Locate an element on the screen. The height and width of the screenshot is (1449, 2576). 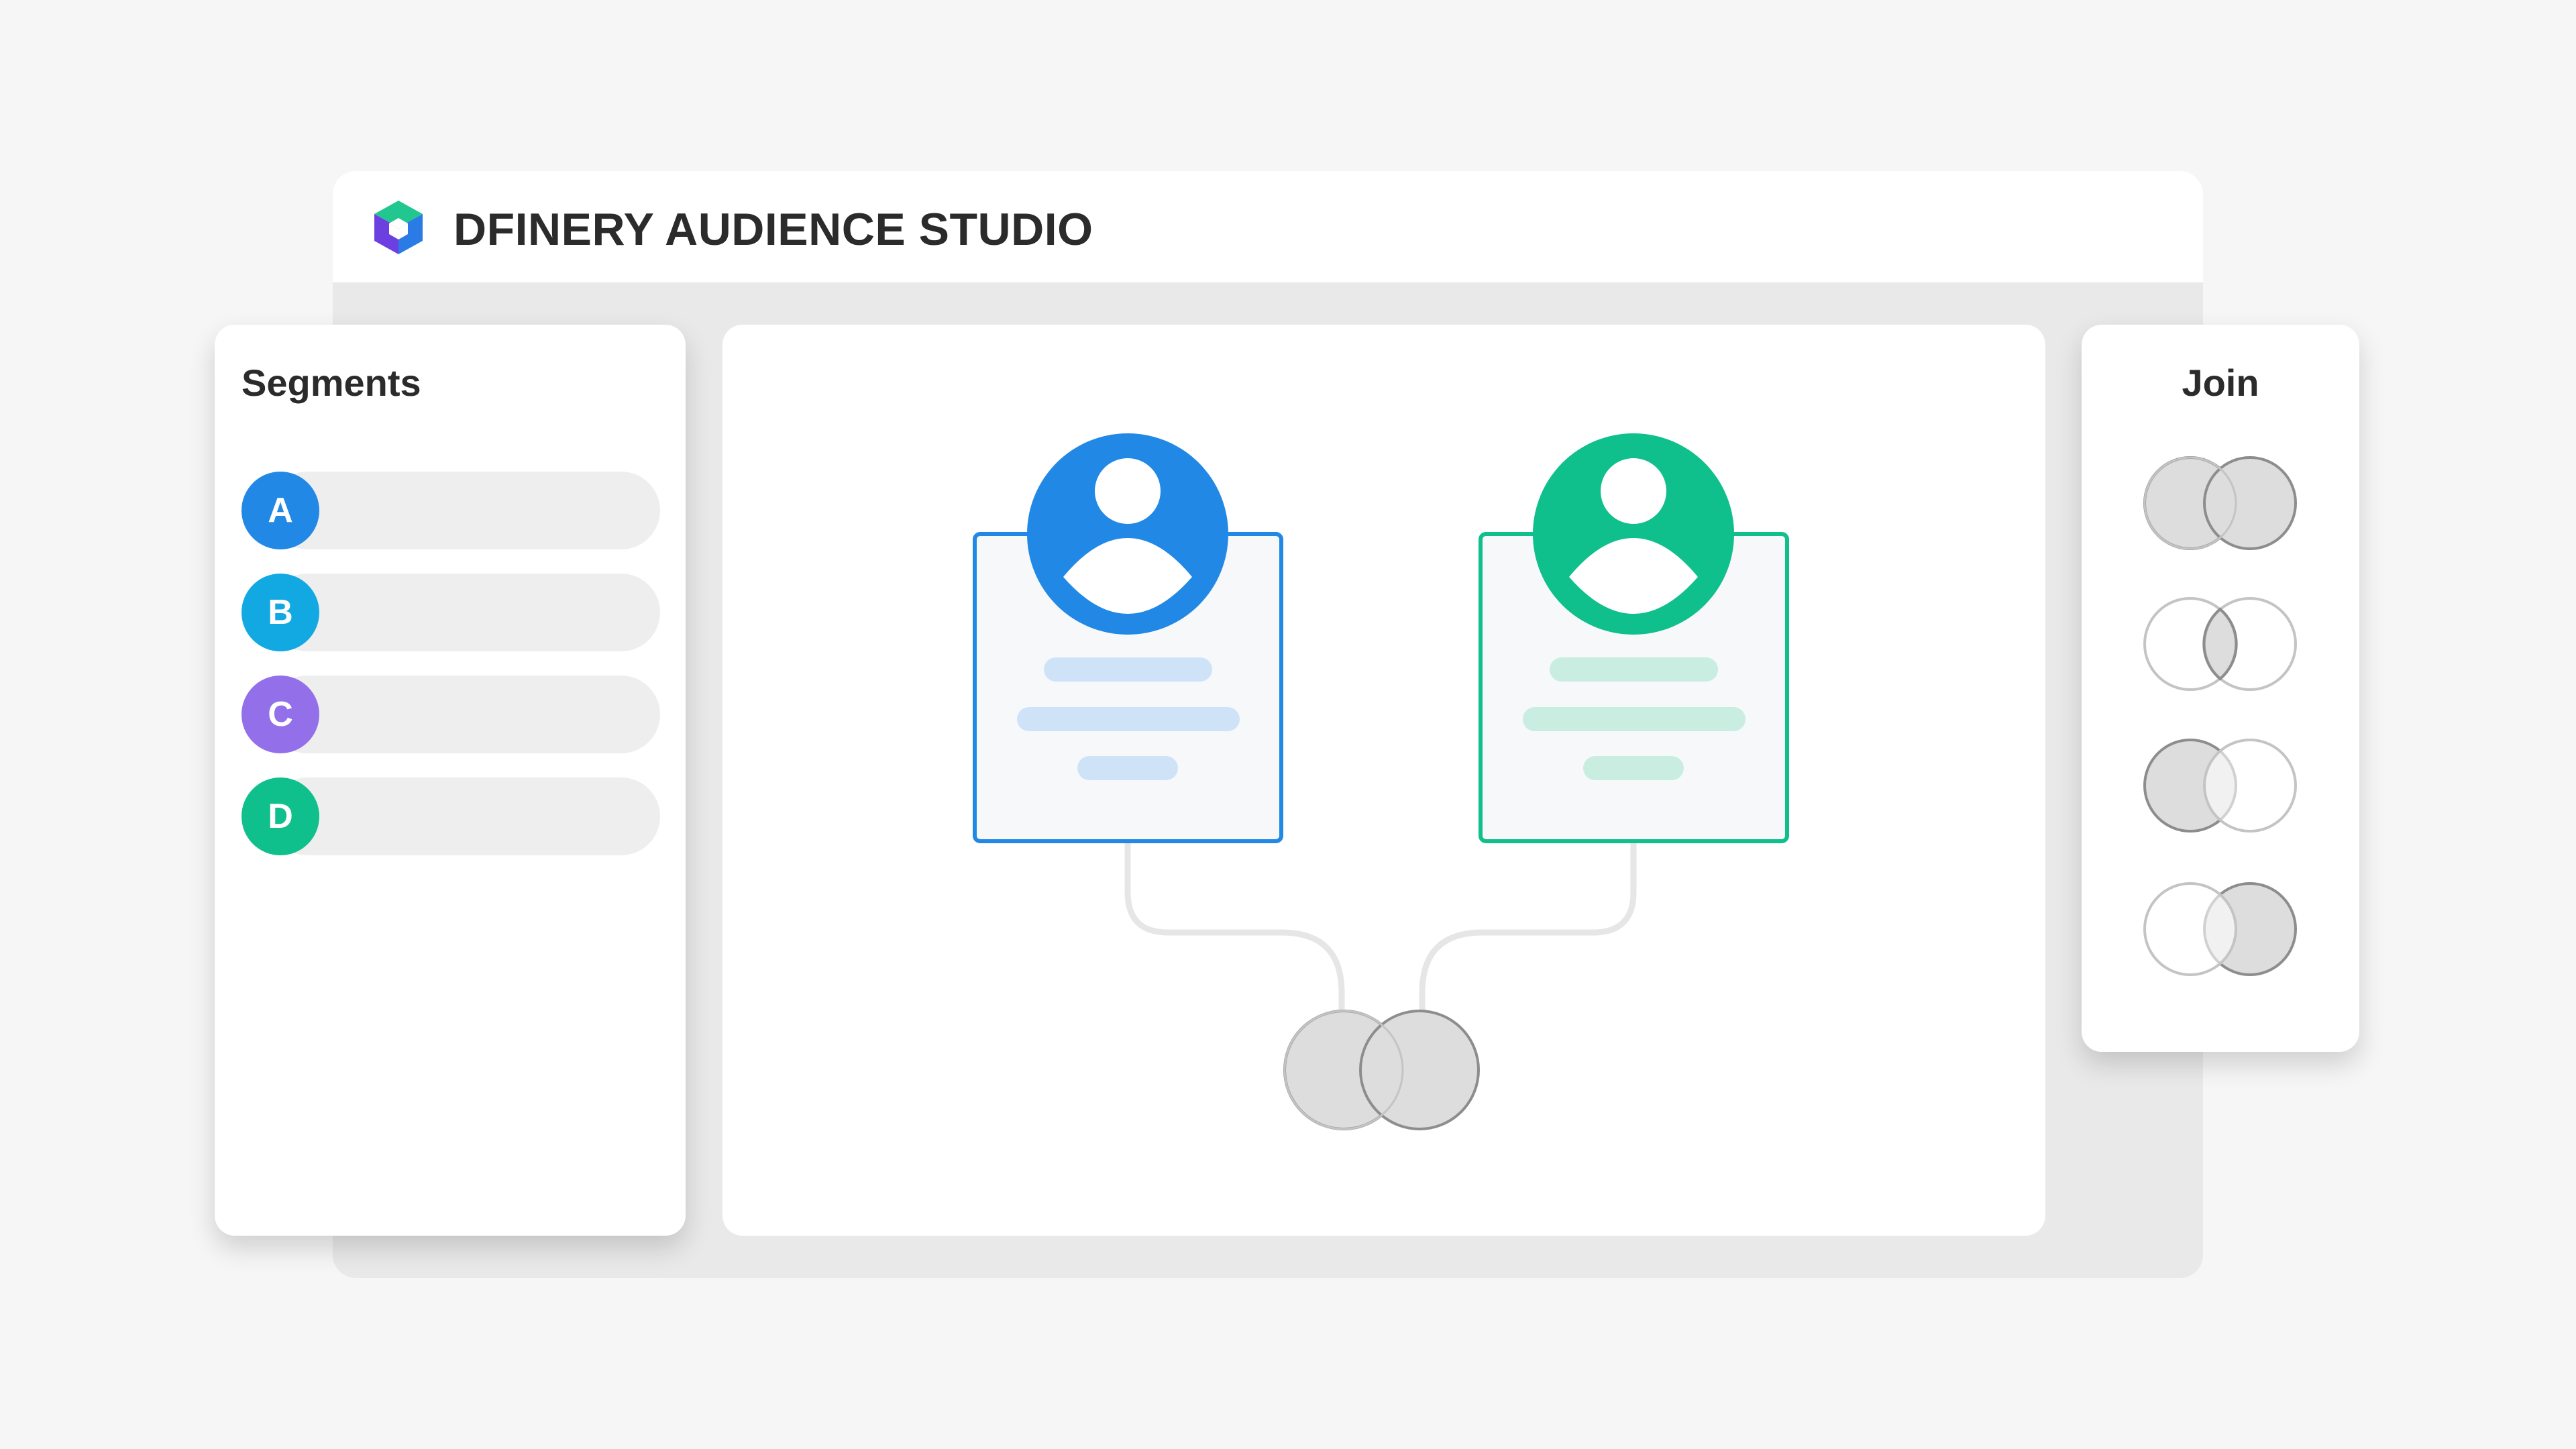
segment-item-b: B is located at coordinates (450, 612).